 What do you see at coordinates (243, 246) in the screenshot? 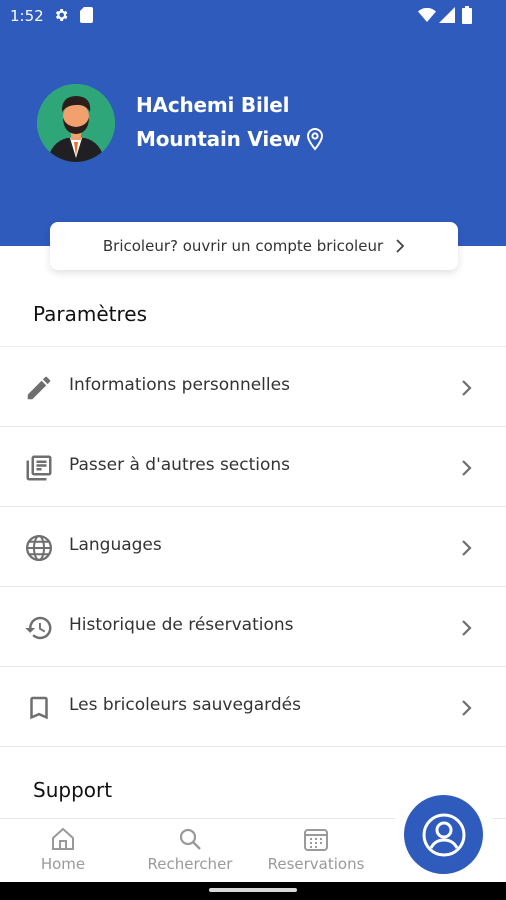
I see `pro-card-label: Bricoleur? ouvrir un compte bricoleur` at bounding box center [243, 246].